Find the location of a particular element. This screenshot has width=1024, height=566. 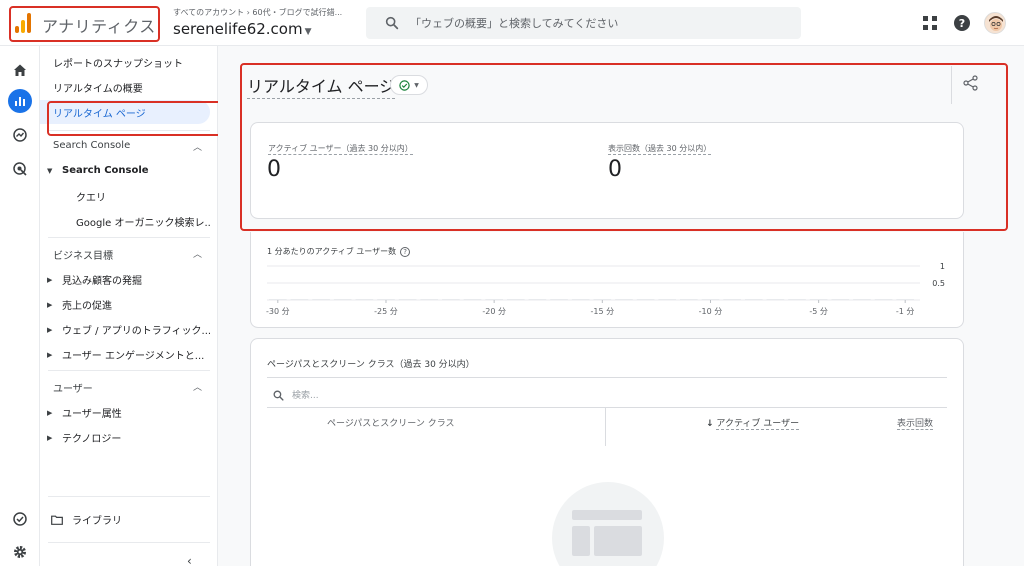

nav-item-library: ライブラリ is located at coordinates (125, 519).